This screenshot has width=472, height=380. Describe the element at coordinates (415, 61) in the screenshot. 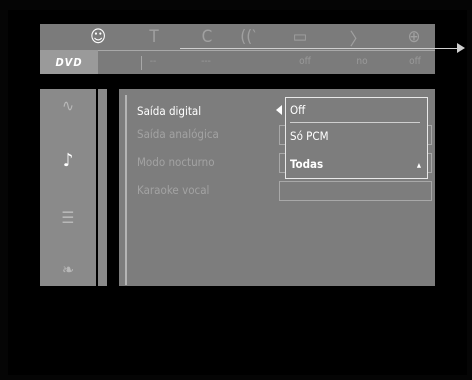

I see `zoom-value: off` at that location.